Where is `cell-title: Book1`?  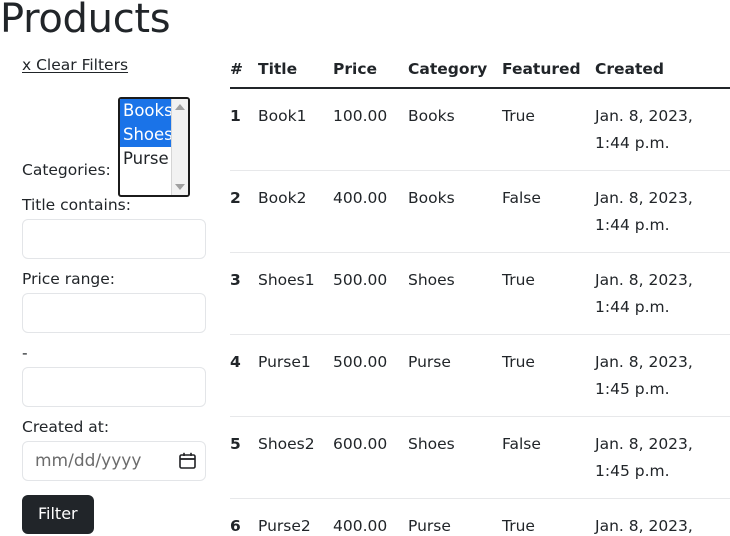 cell-title: Book1 is located at coordinates (295, 129).